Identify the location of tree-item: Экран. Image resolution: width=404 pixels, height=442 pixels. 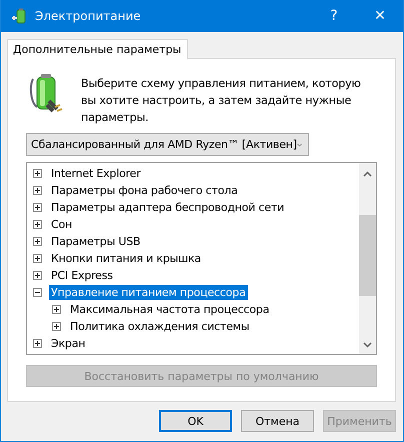
(68, 343).